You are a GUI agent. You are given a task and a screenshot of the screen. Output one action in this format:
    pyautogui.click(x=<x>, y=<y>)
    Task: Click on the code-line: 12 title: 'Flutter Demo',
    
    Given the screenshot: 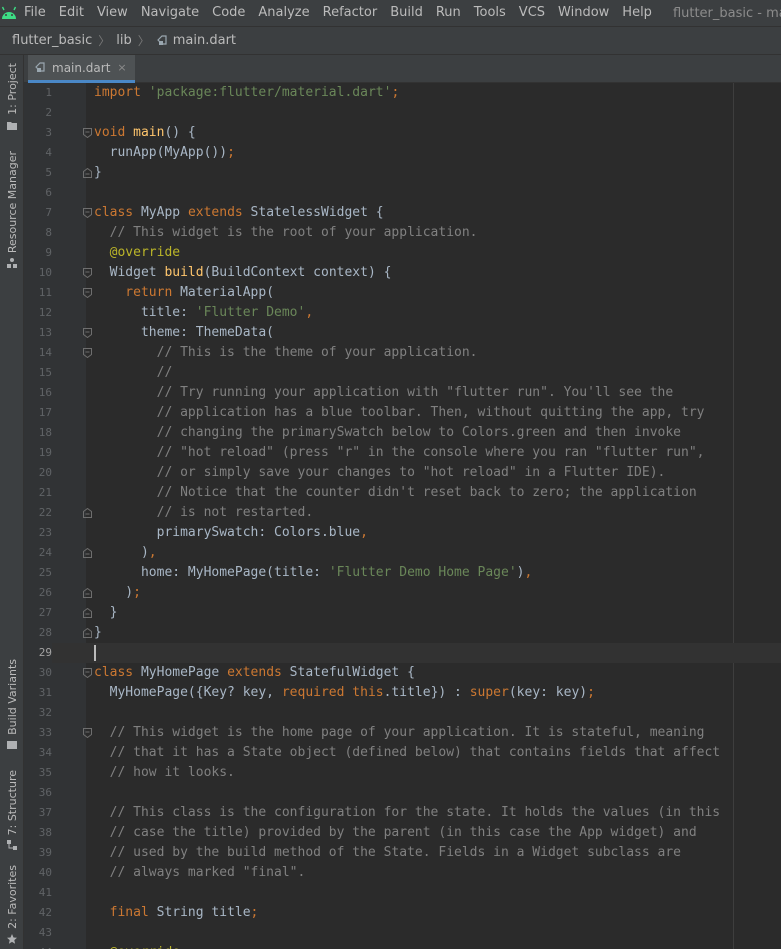 What is the action you would take?
    pyautogui.click(x=402, y=313)
    